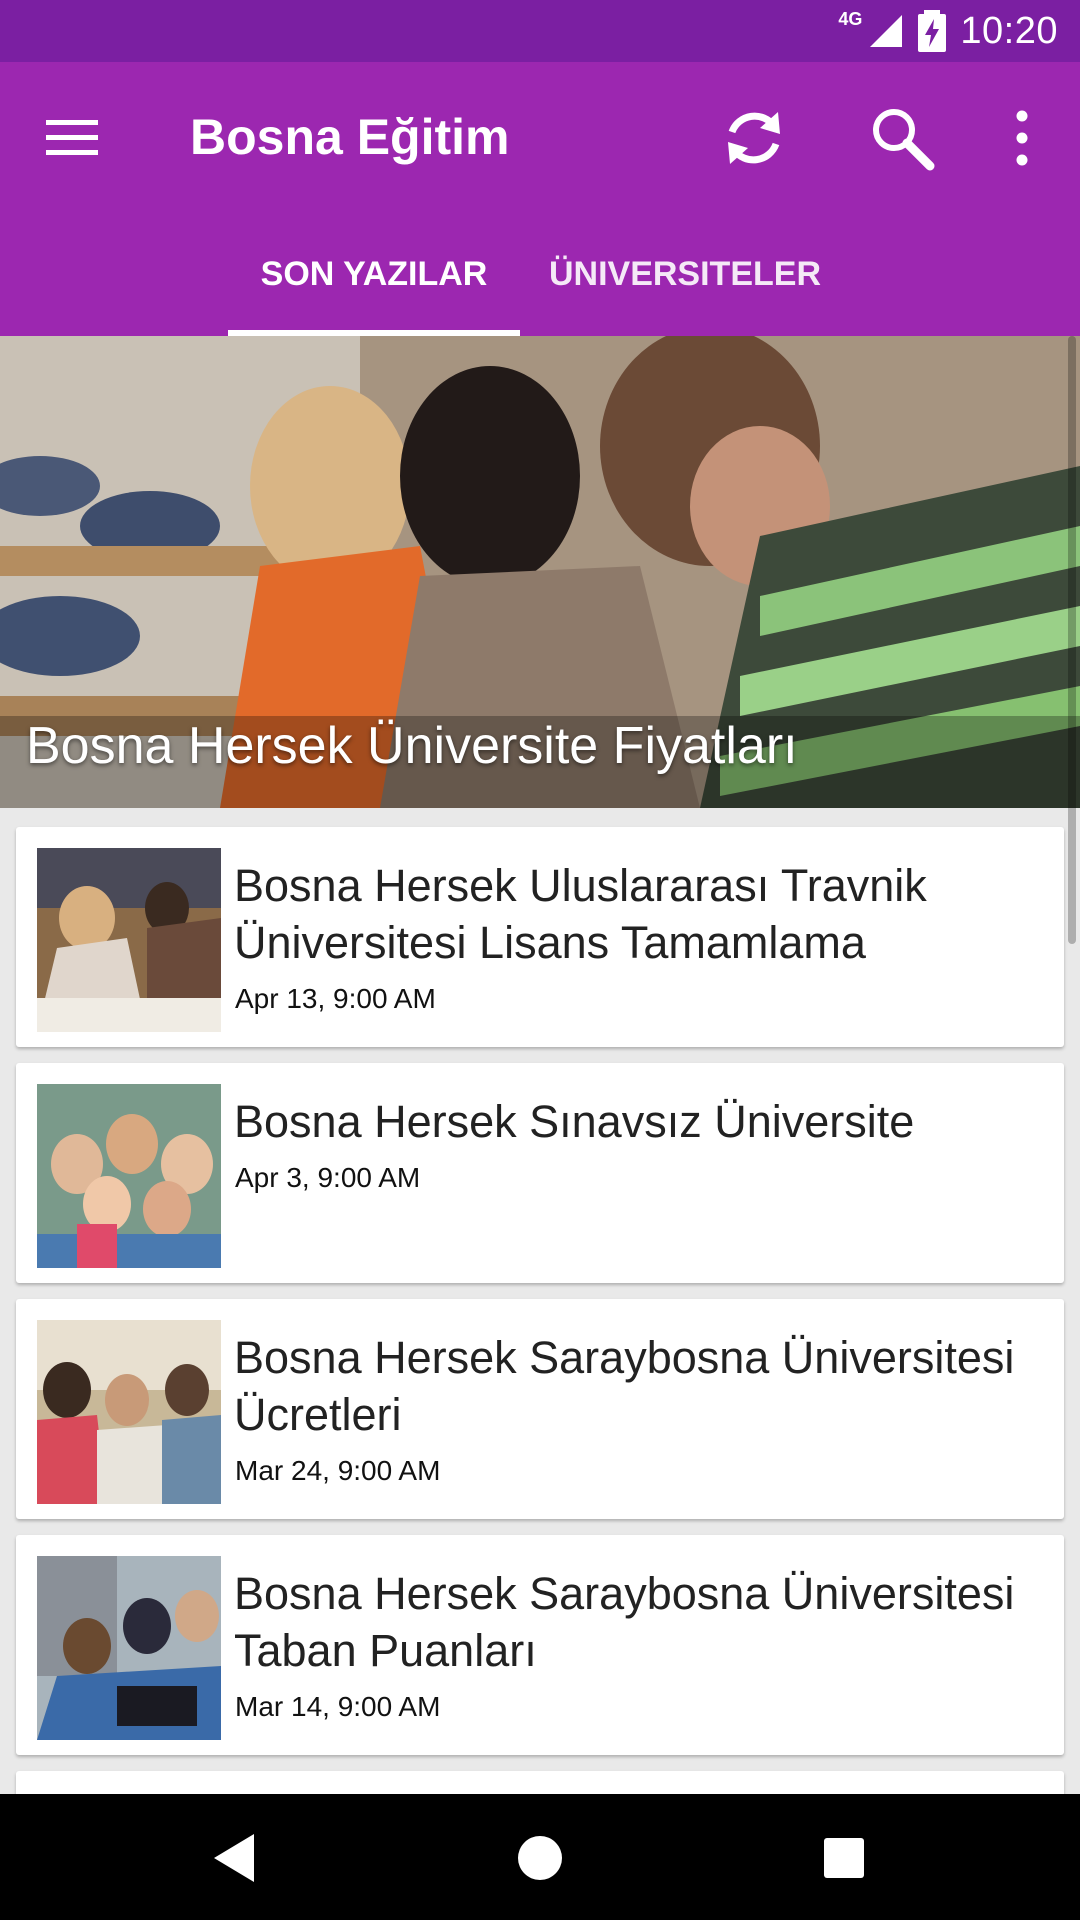 The height and width of the screenshot is (1920, 1080). What do you see at coordinates (338, 1470) in the screenshot?
I see `post-date: Mar 24, 9:00 AM` at bounding box center [338, 1470].